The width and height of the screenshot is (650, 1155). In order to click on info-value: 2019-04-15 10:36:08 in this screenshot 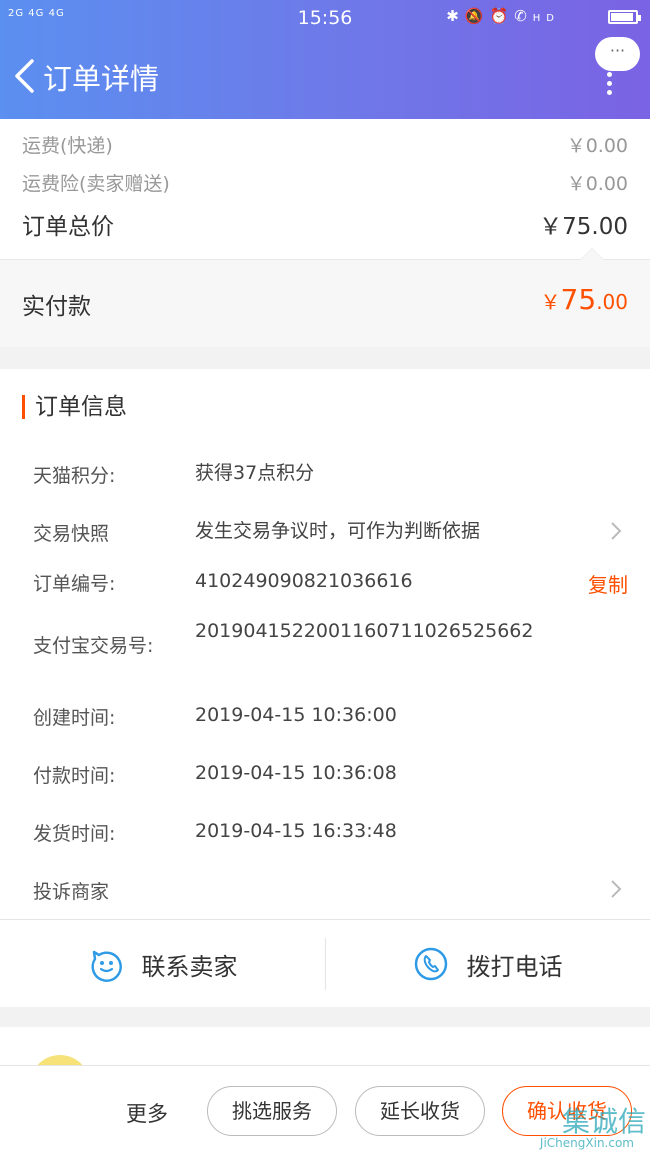, I will do `click(296, 773)`.